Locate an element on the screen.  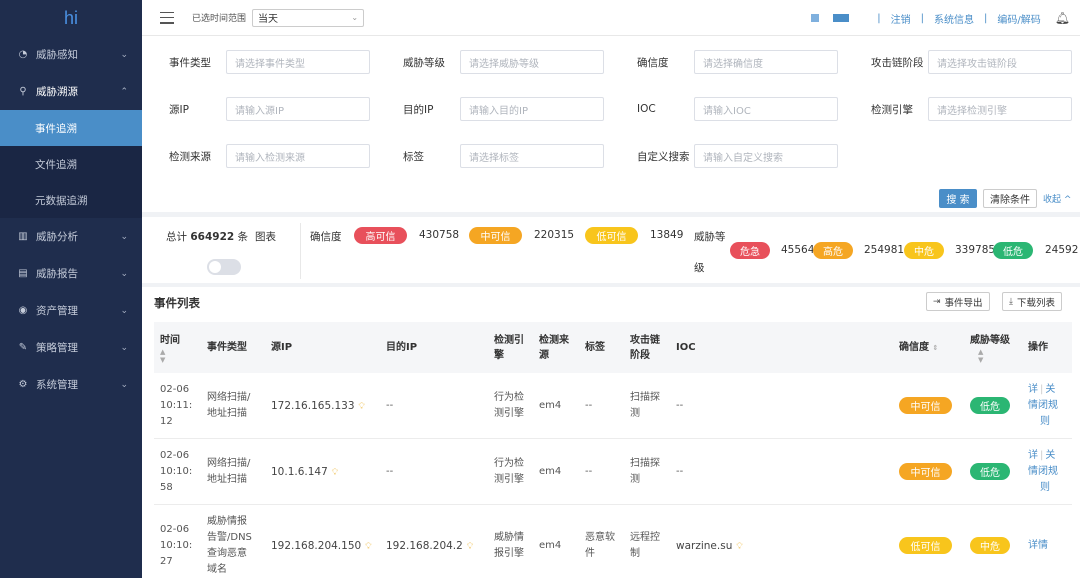
engine-select: 请选择检测引擎 is located at coordinates (1000, 109).